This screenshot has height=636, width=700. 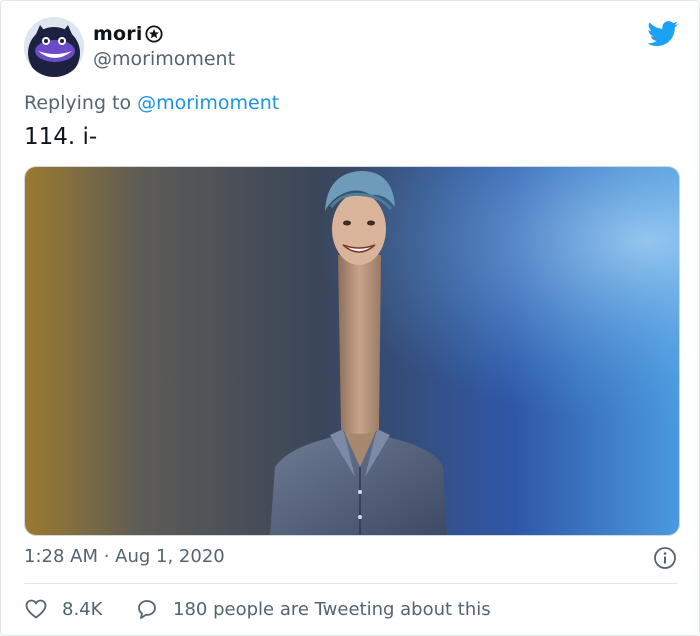 I want to click on display-name: mori, so click(x=128, y=34).